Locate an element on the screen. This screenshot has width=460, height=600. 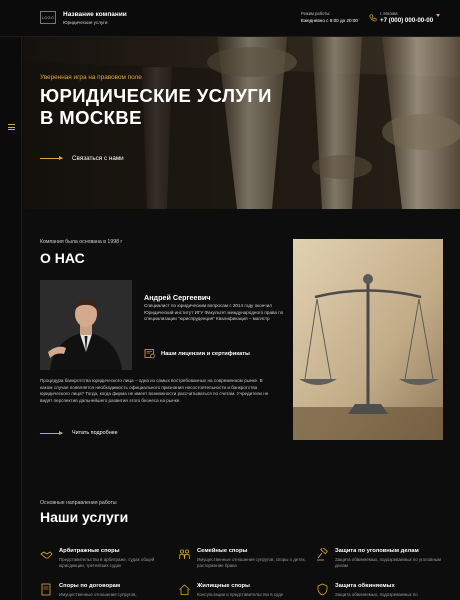
city-label: г. Москва is located at coordinates (389, 13).